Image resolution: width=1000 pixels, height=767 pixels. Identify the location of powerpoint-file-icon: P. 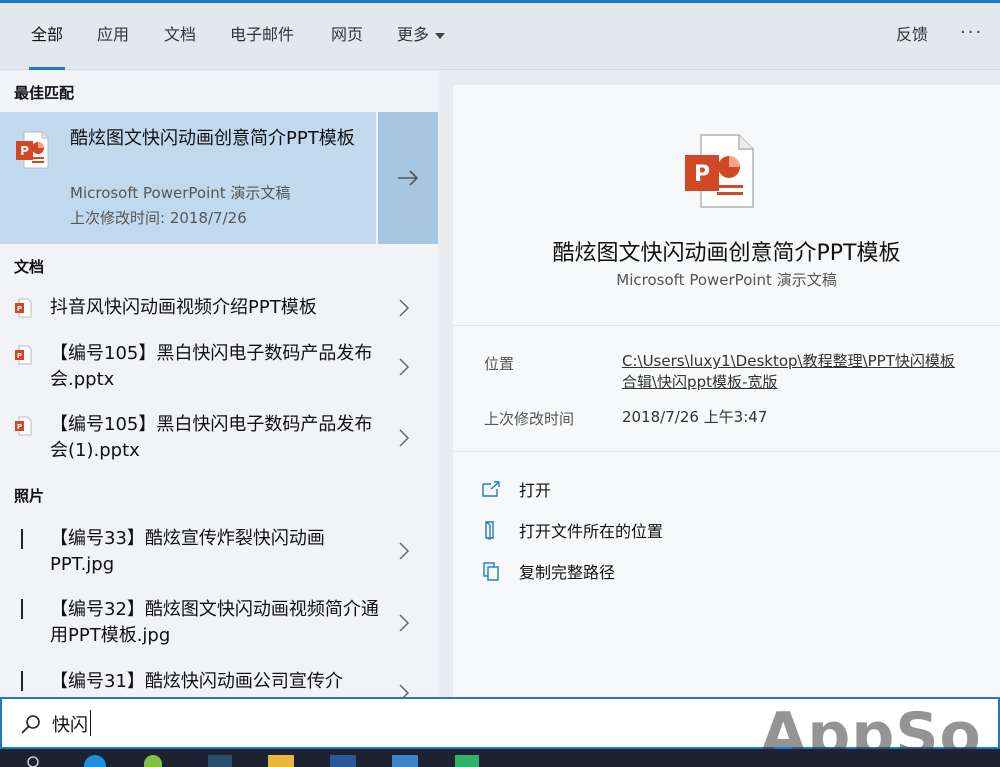
(719, 171).